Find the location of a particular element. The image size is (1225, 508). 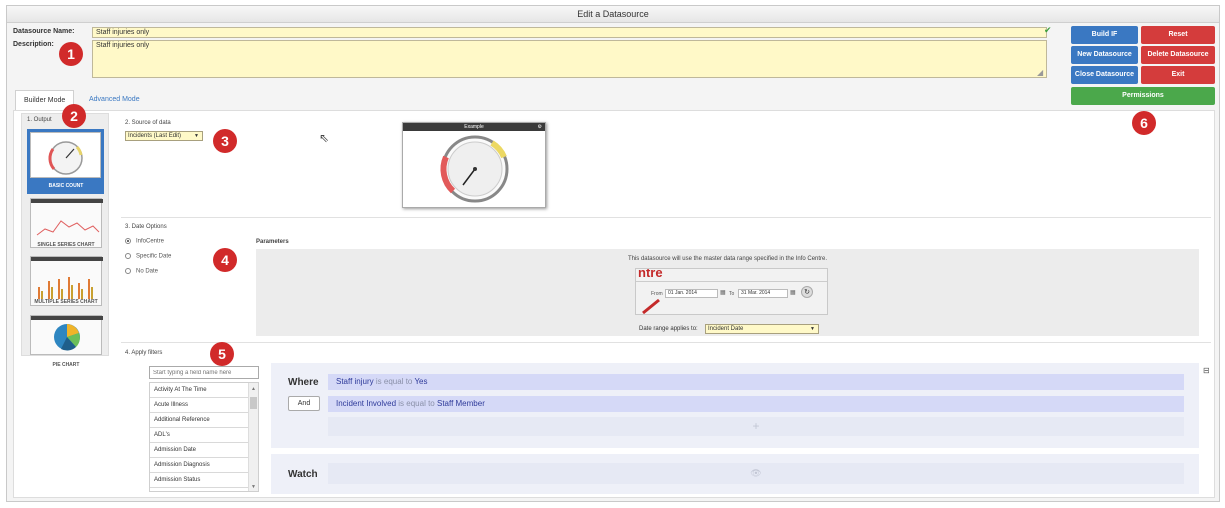

exit-button: Exit is located at coordinates (1178, 75).